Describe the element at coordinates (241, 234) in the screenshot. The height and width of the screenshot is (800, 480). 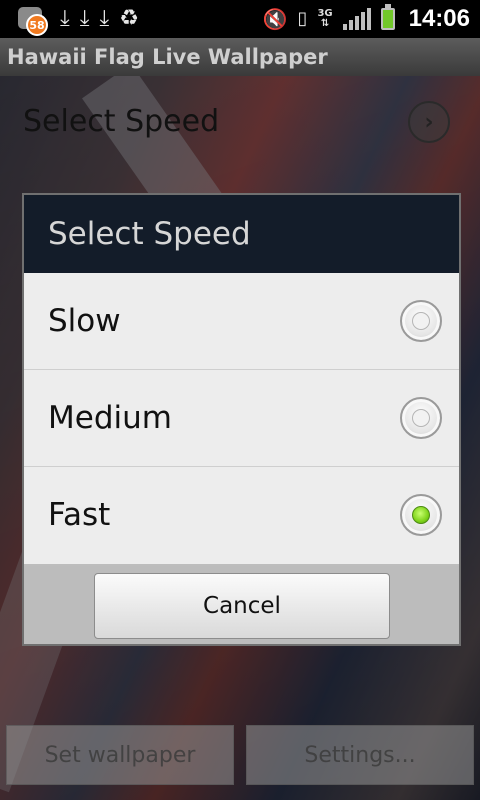
I see `dialog-title: Select Speed` at that location.